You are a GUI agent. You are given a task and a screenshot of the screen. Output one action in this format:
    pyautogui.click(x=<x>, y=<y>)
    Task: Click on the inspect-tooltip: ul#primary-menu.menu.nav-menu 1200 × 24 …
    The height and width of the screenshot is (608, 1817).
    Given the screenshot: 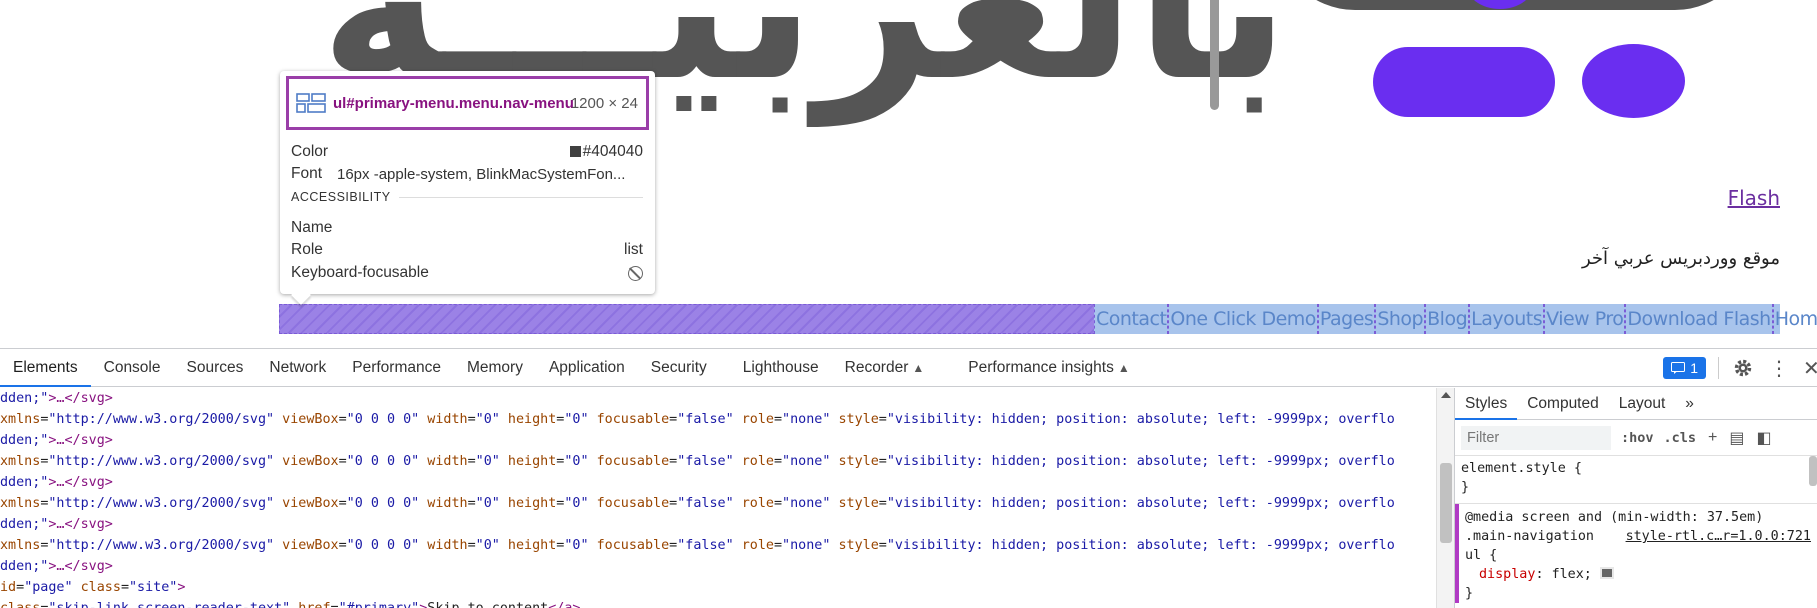 What is the action you would take?
    pyautogui.click(x=467, y=182)
    